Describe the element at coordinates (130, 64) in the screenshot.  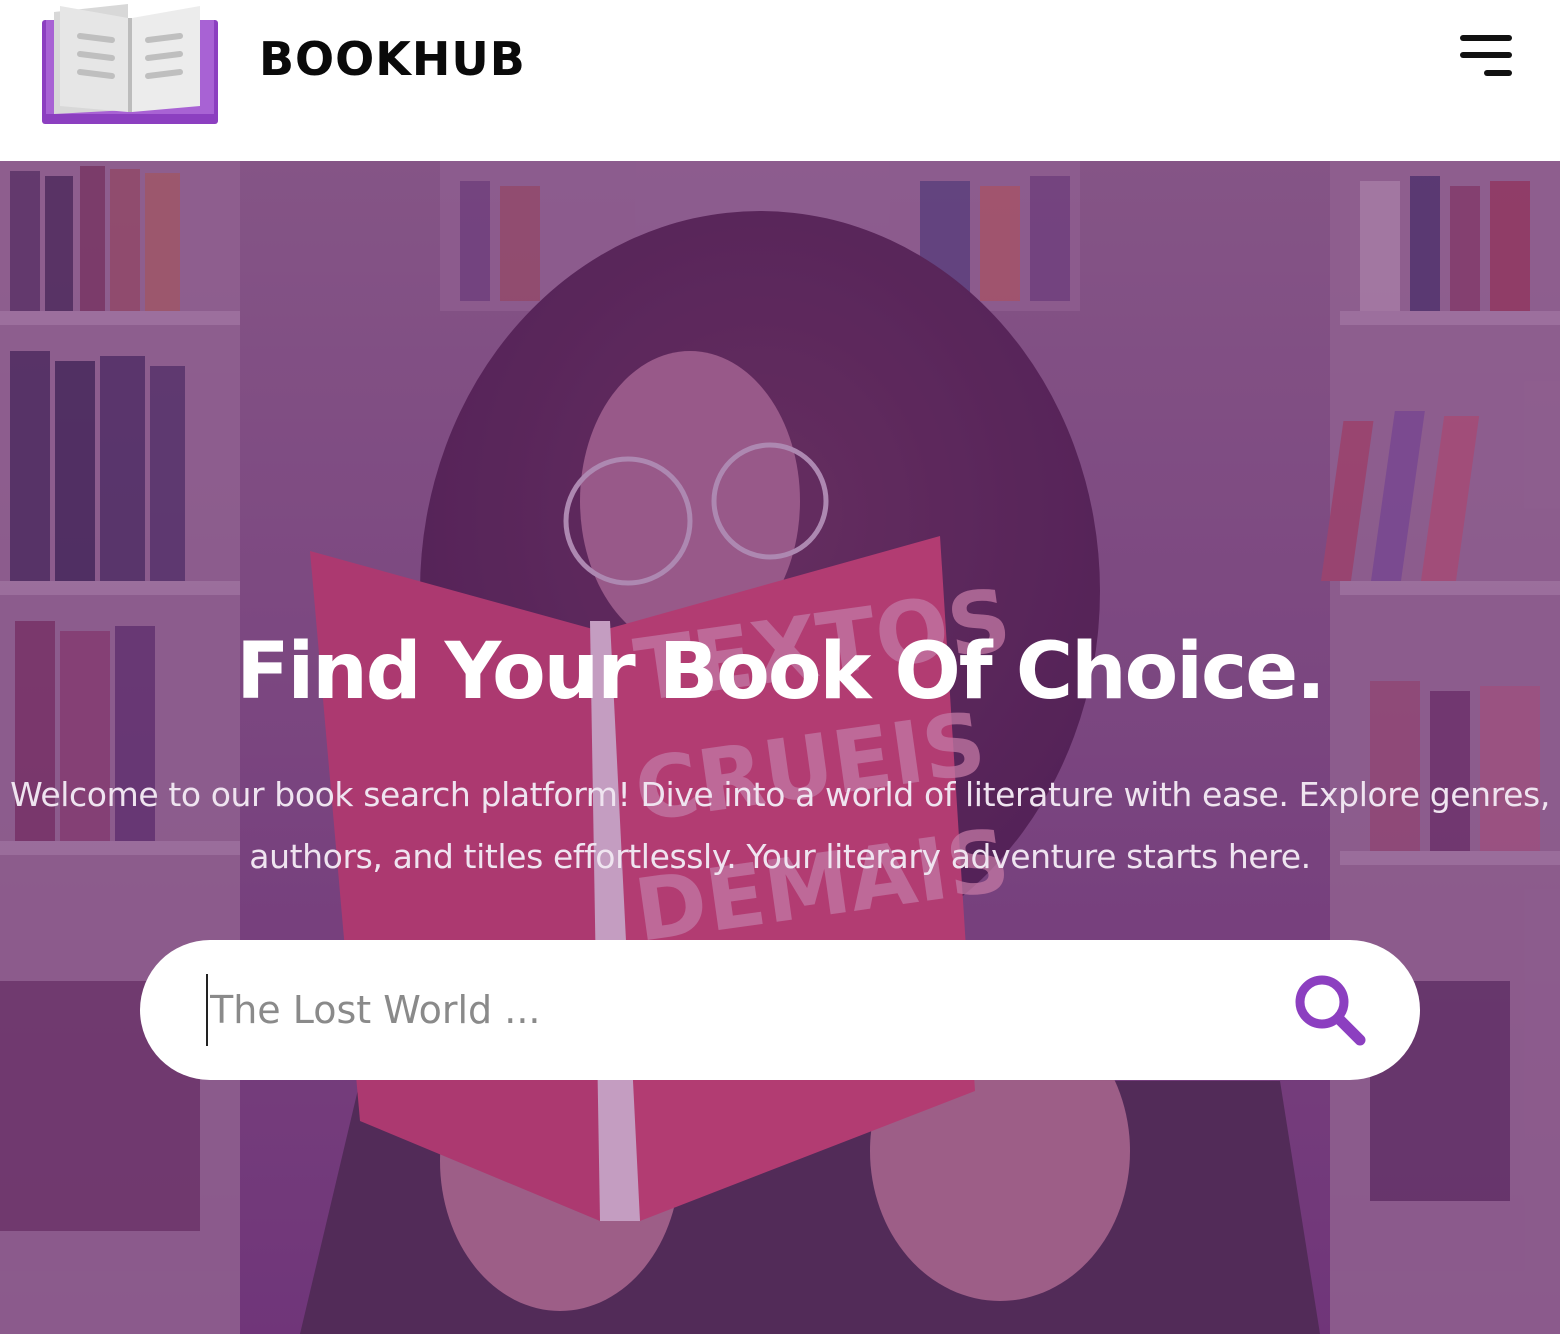
I see `open-book-icon` at that location.